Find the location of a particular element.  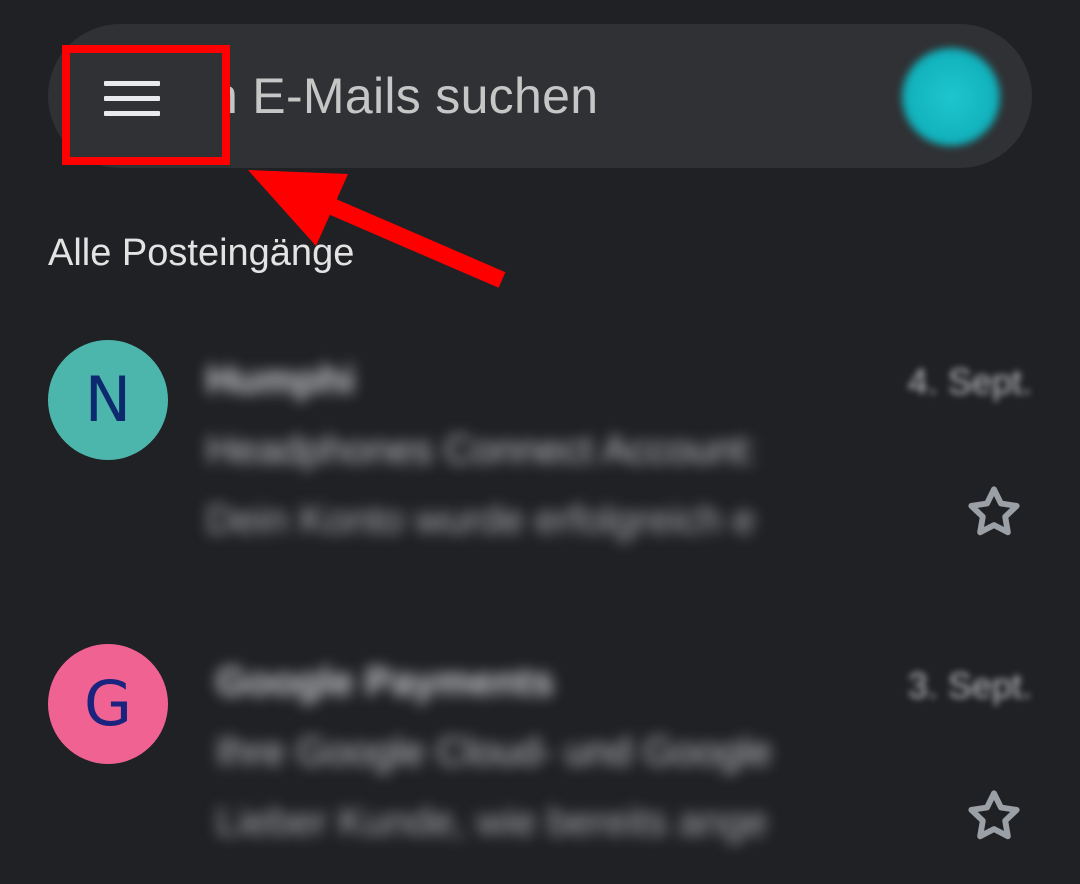

email-date: 4. Sept. is located at coordinates (969, 381).